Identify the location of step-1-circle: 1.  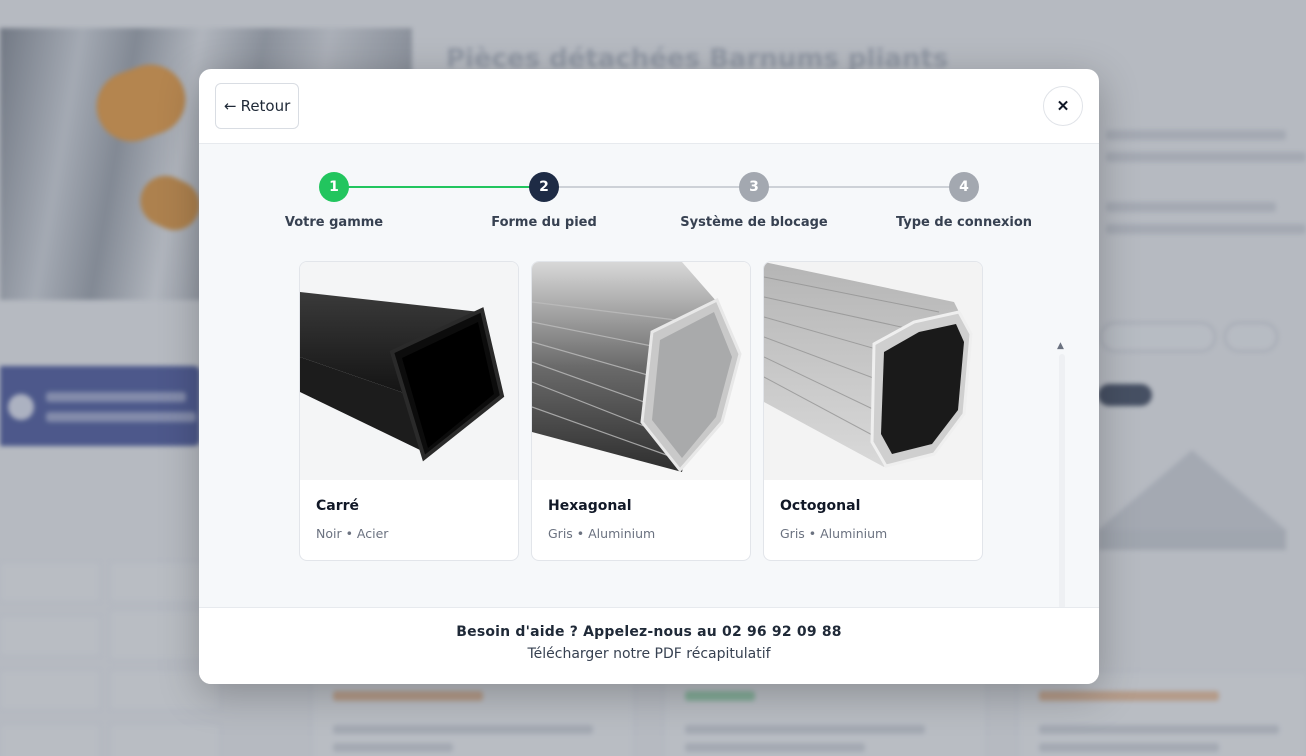
(334, 187).